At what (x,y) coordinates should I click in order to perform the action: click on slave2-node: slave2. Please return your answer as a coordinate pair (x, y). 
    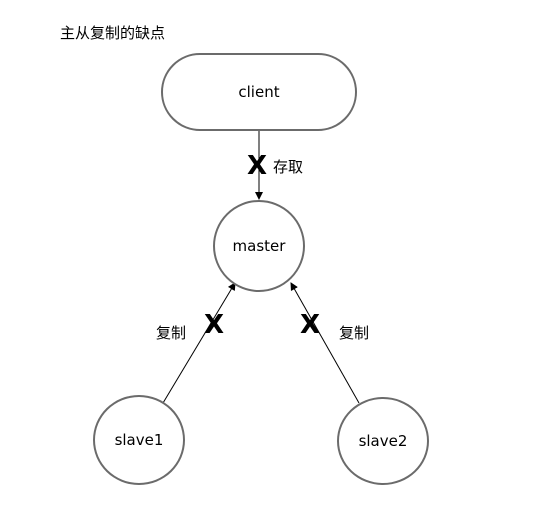
    Looking at the image, I should click on (383, 441).